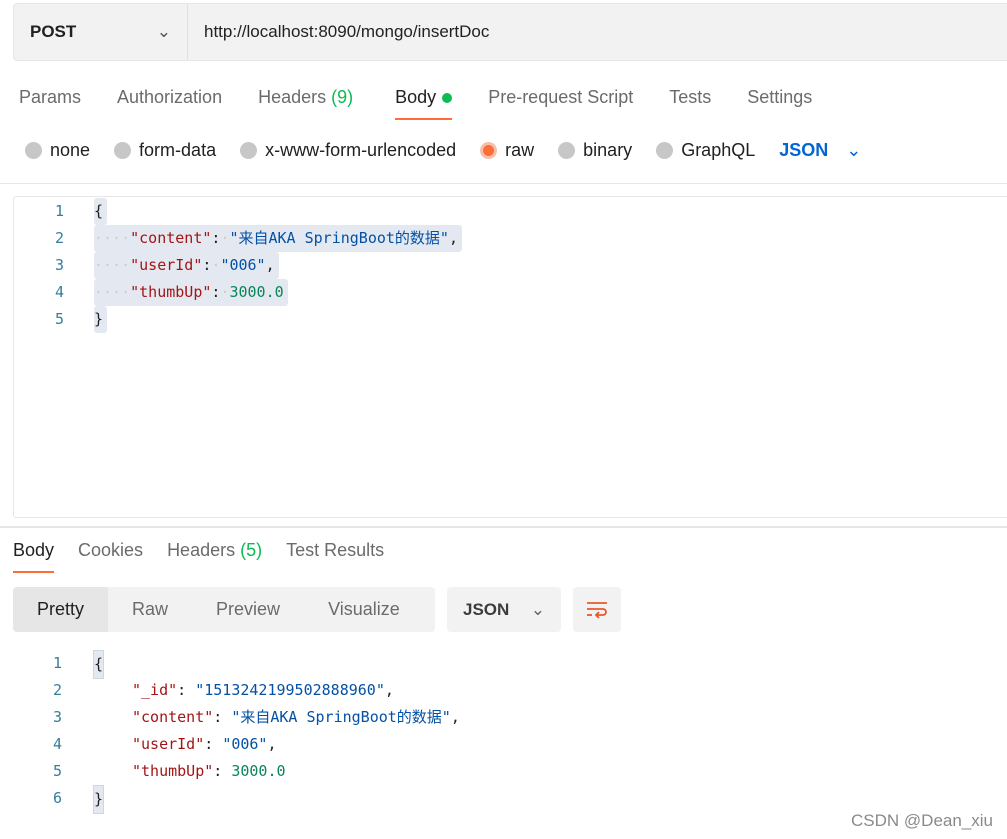 The width and height of the screenshot is (1007, 839). What do you see at coordinates (489, 150) in the screenshot?
I see `radio-selected-icon` at bounding box center [489, 150].